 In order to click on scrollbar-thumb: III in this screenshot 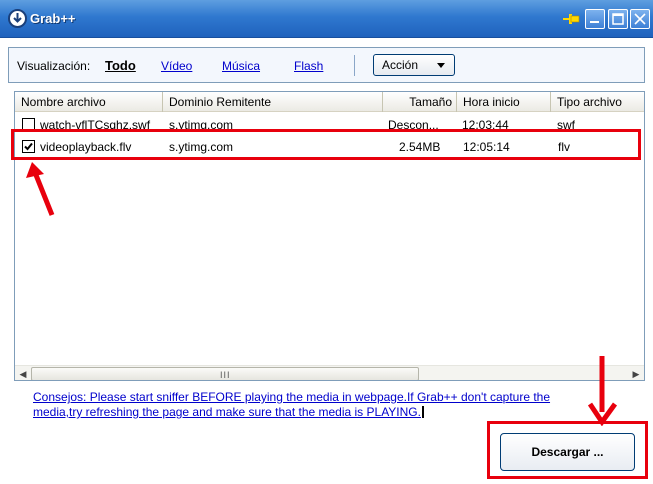, I will do `click(225, 373)`.